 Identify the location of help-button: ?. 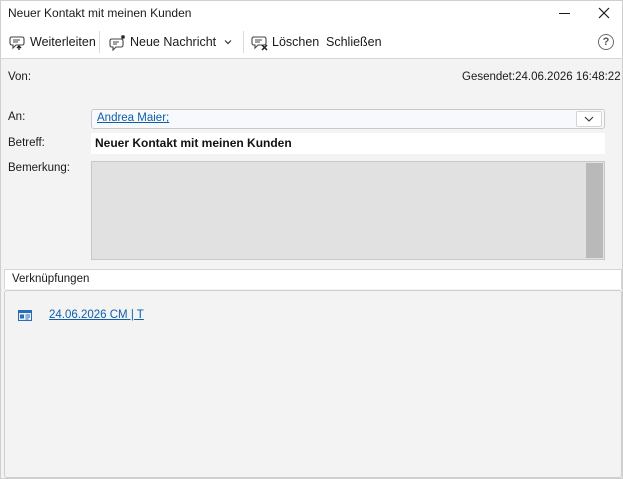
(606, 42).